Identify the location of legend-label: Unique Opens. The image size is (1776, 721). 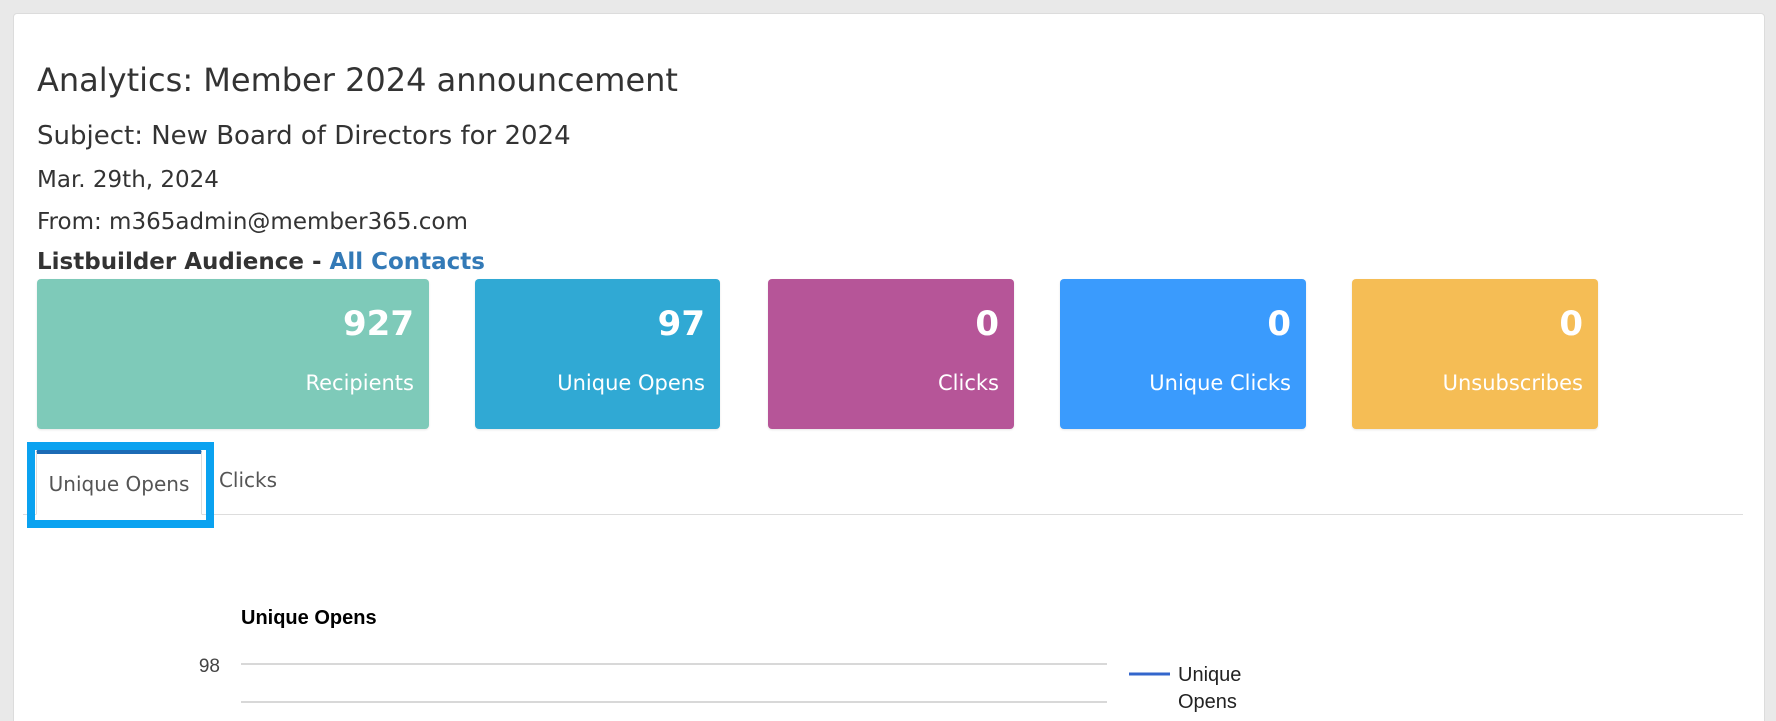
(1210, 688).